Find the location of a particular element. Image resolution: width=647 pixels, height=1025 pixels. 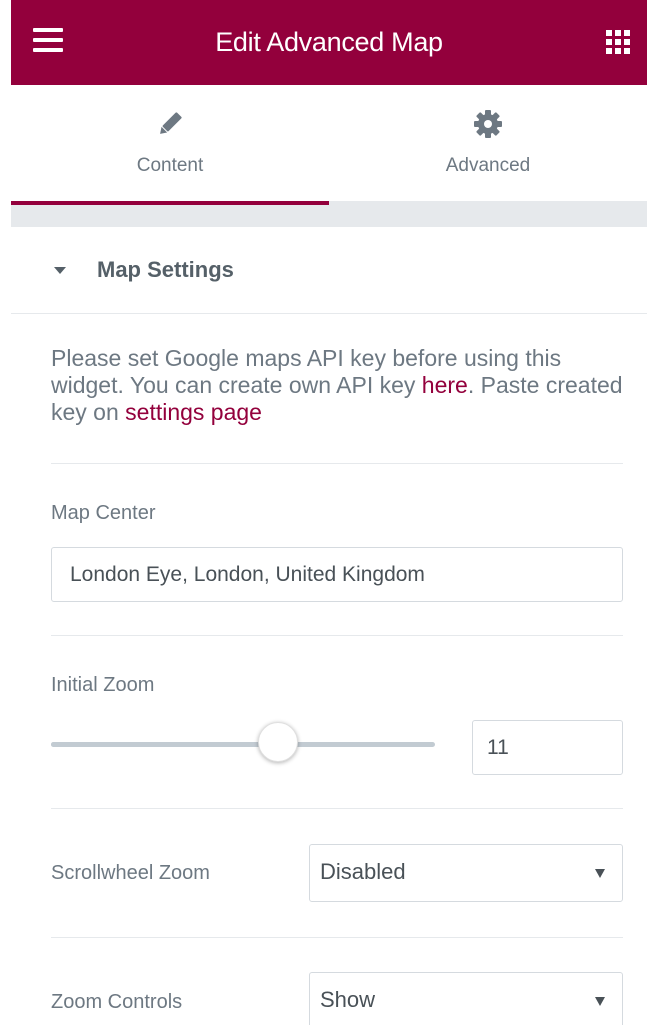

panel-title: Edit Advanced Map is located at coordinates (329, 42).